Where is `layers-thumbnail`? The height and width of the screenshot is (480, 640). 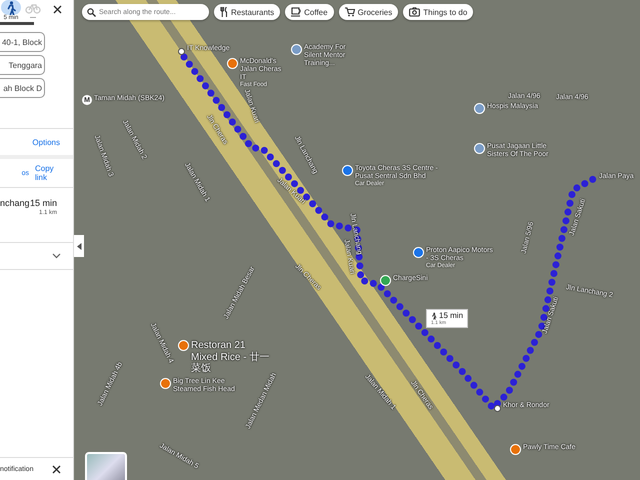
layers-thumbnail is located at coordinates (106, 466).